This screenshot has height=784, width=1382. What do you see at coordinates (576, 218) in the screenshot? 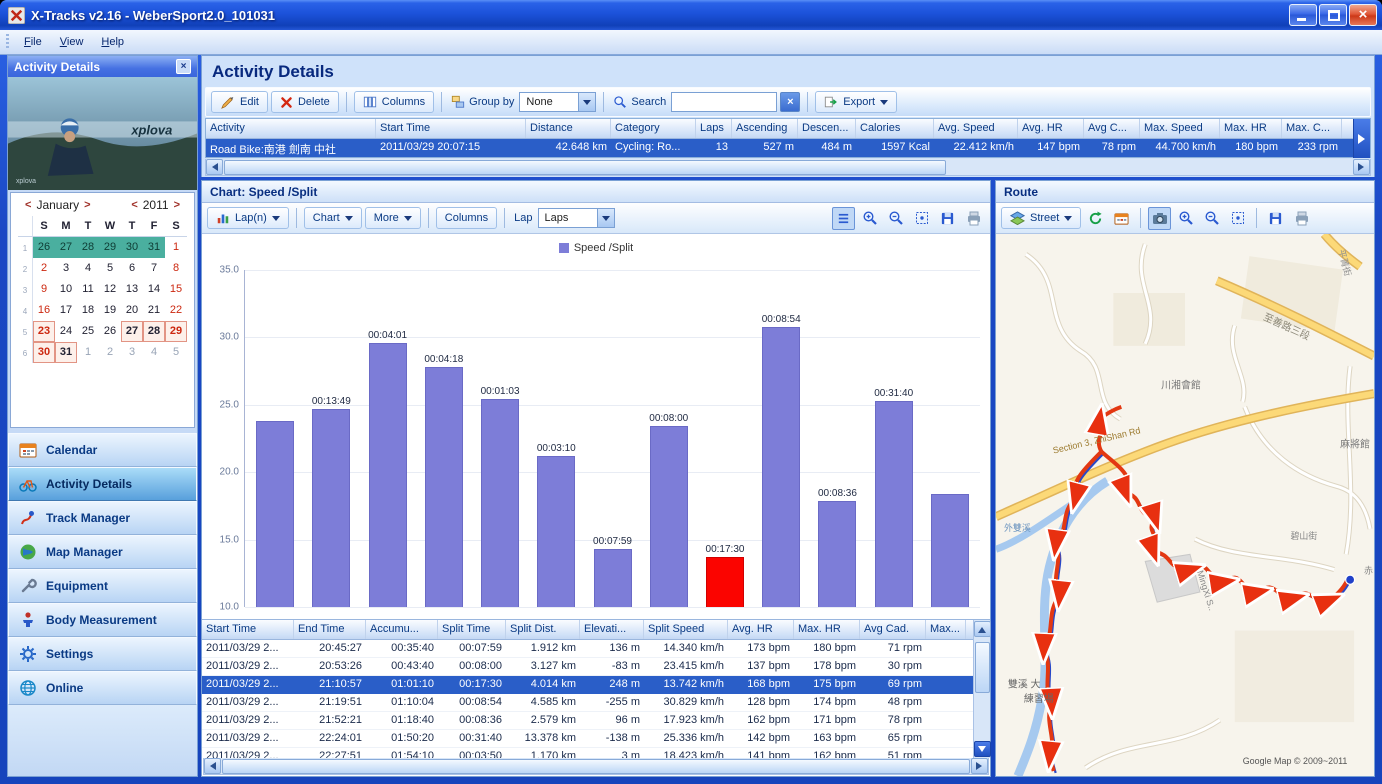
I see `lap-select: Laps` at bounding box center [576, 218].